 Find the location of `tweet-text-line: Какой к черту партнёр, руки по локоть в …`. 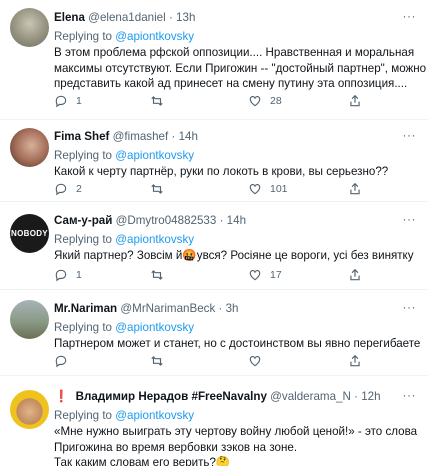

tweet-text-line: Какой к черту партнёр, руки по локоть в … is located at coordinates (221, 171).